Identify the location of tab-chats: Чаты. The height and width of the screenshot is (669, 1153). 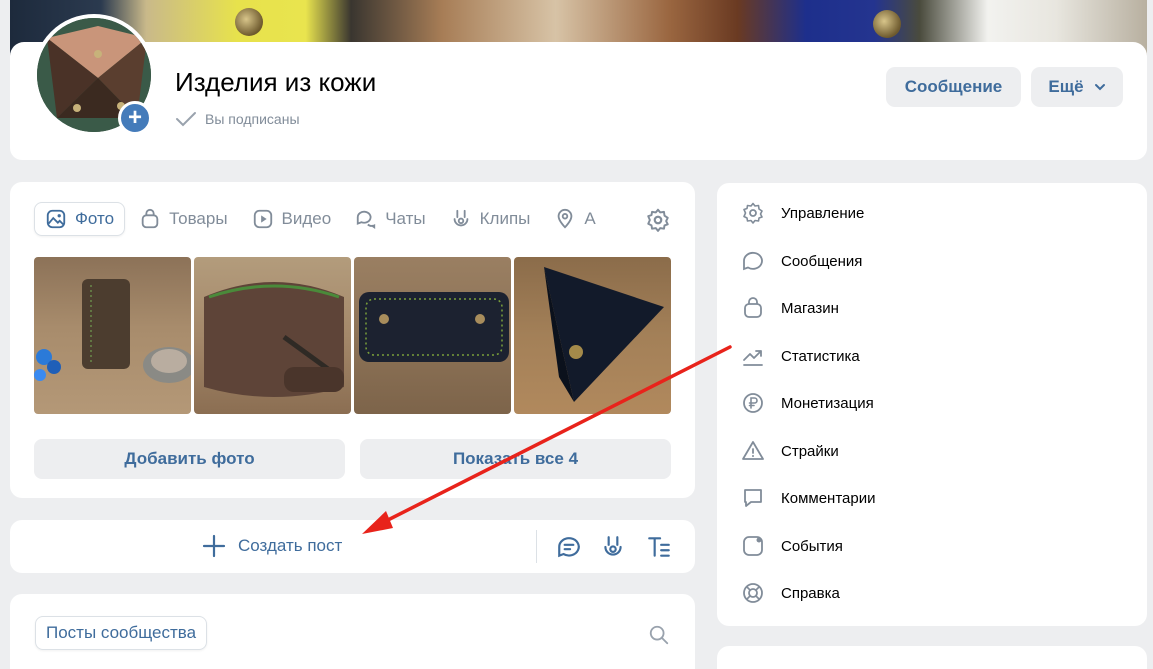
(390, 219).